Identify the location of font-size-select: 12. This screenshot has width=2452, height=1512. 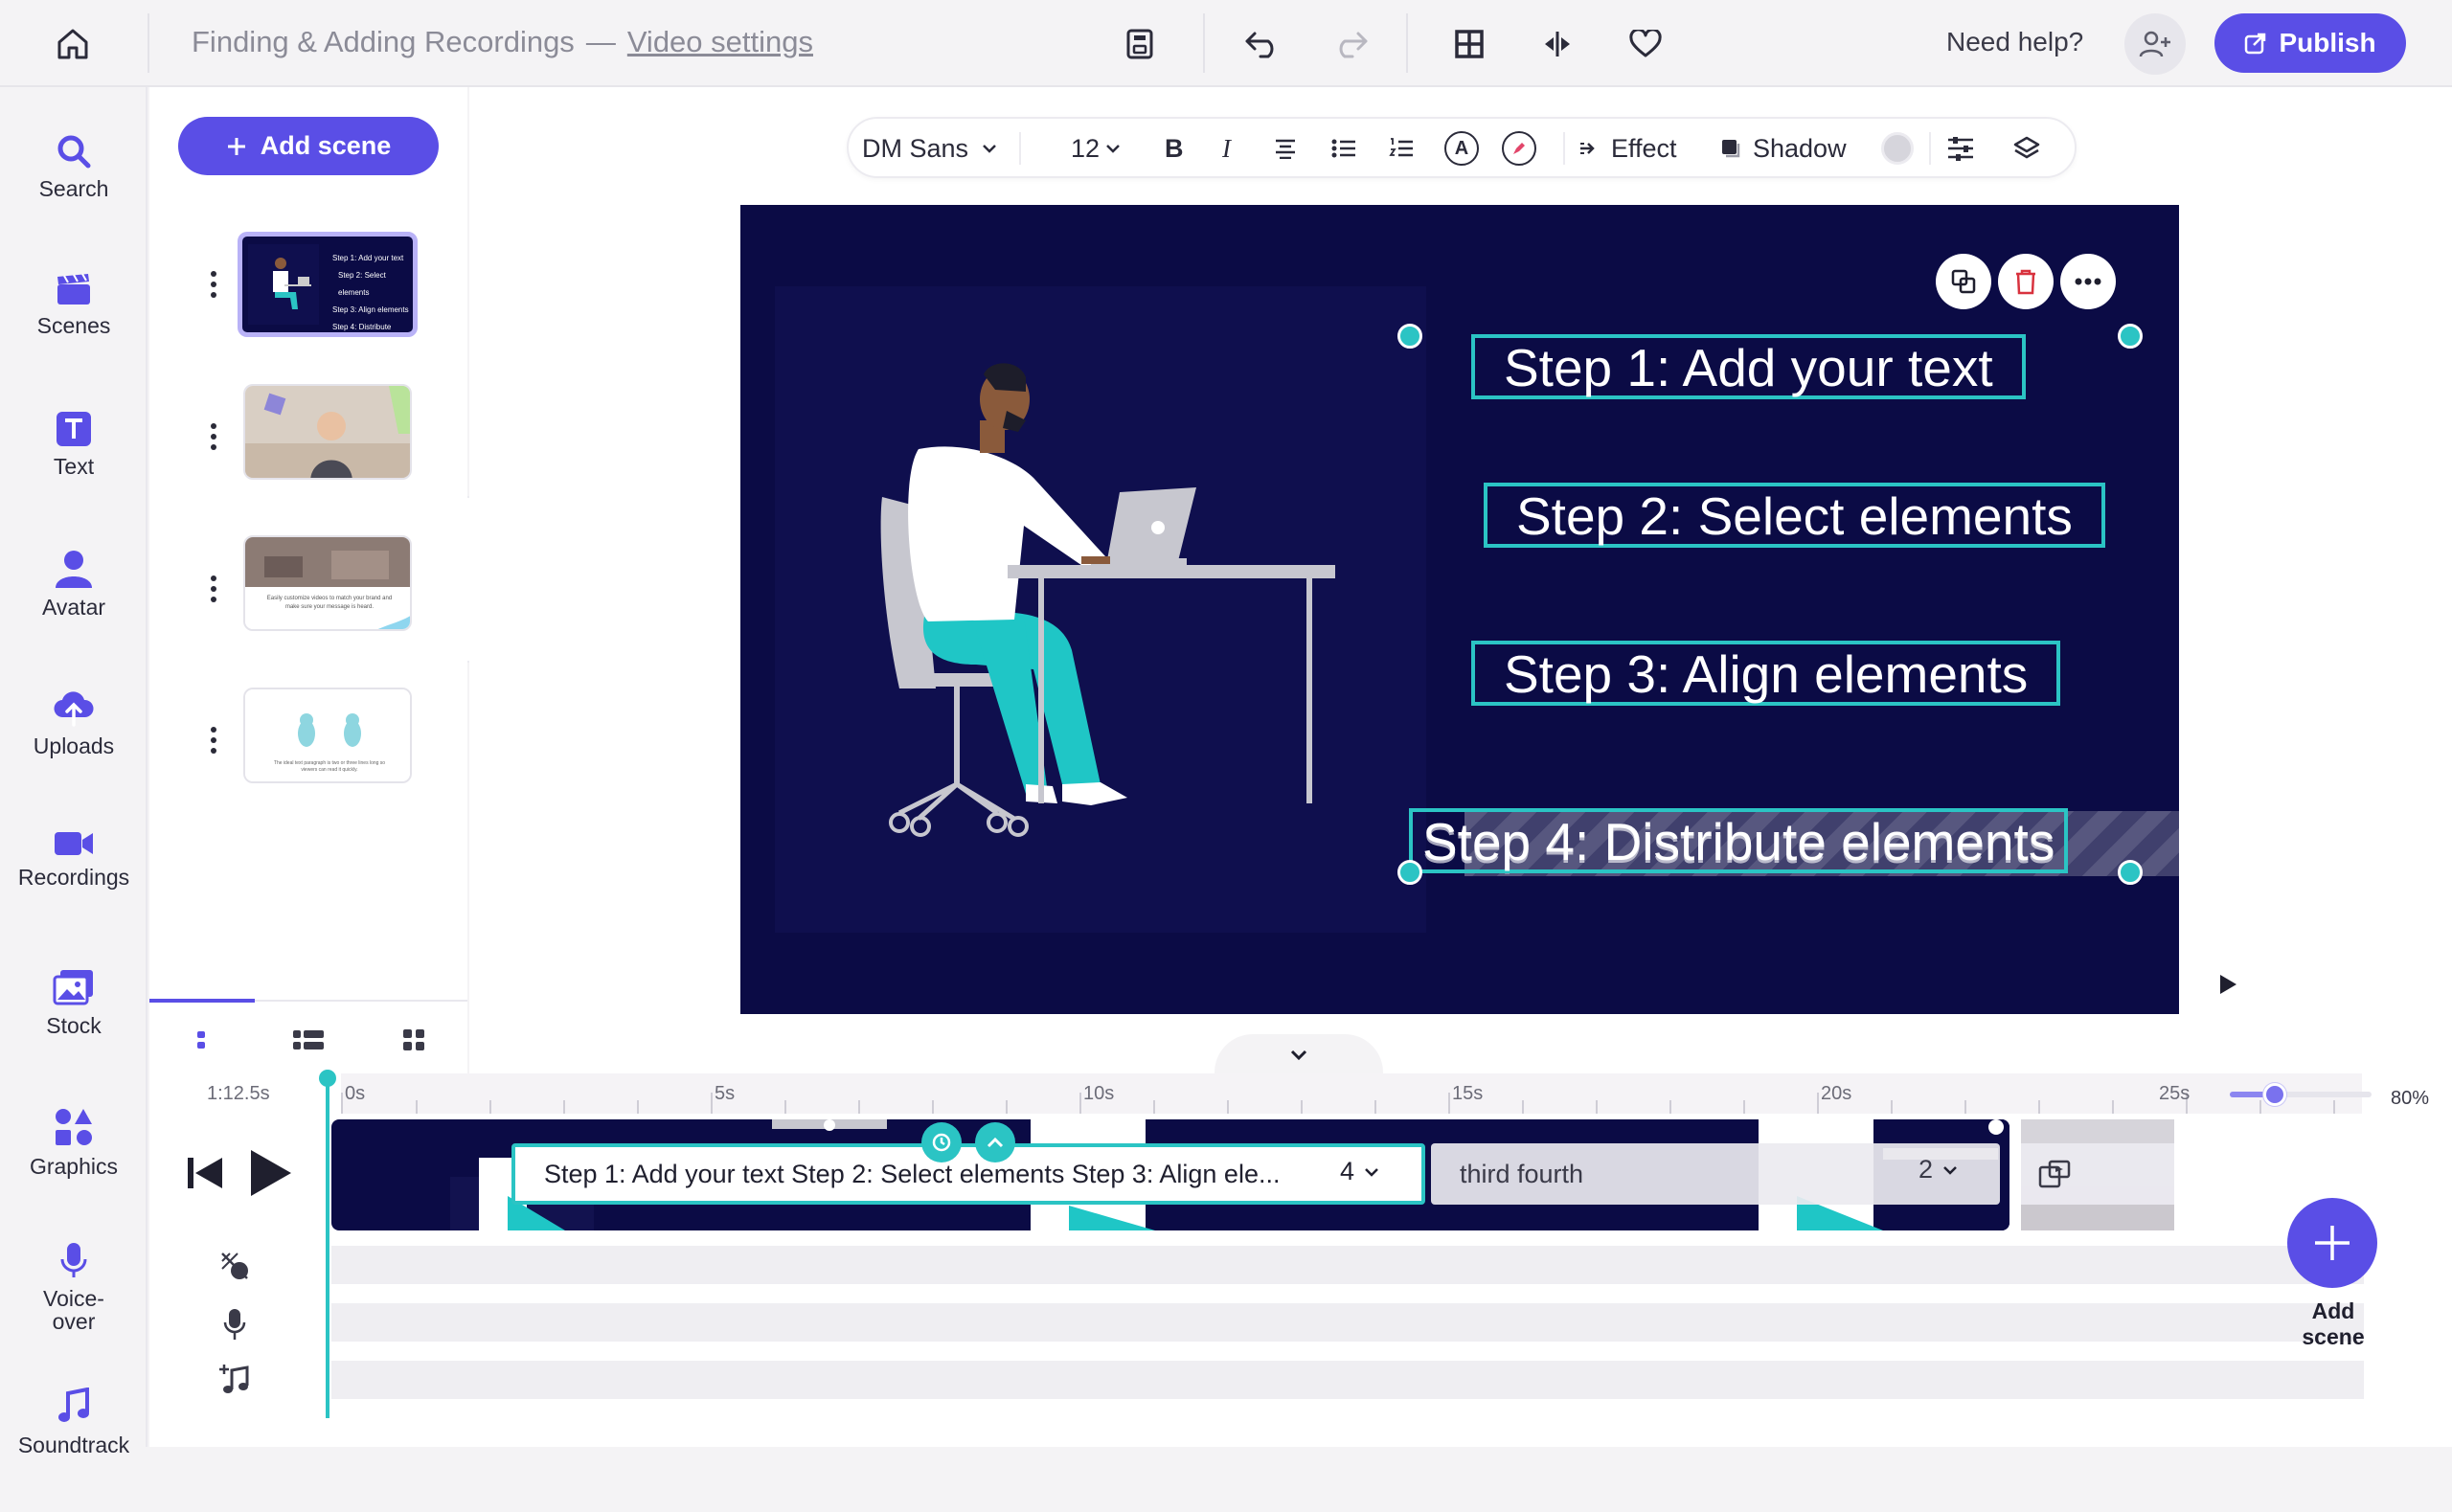
(1096, 148).